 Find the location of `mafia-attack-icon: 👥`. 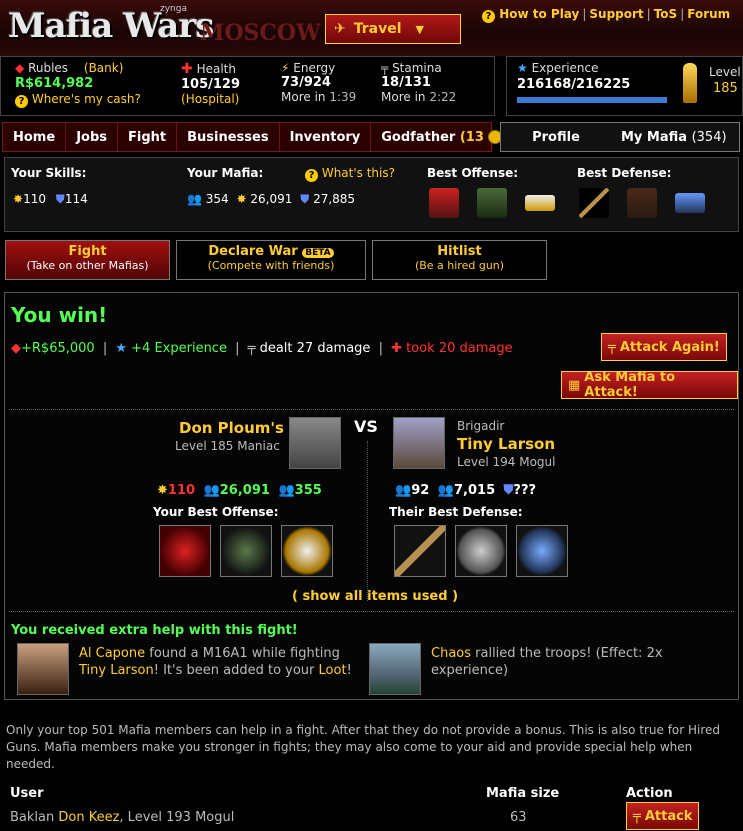

mafia-attack-icon: 👥 is located at coordinates (211, 490).